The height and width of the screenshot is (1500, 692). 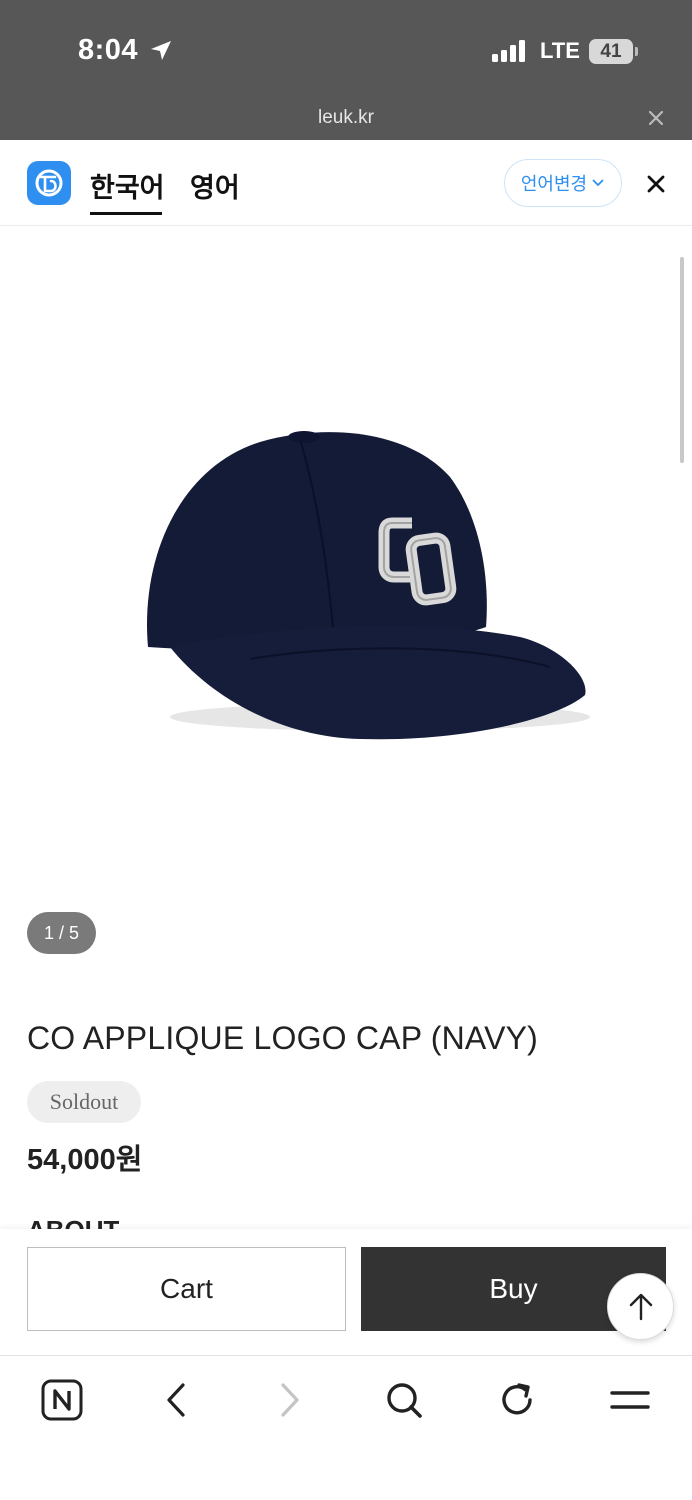 What do you see at coordinates (368, 585) in the screenshot?
I see `cap-image` at bounding box center [368, 585].